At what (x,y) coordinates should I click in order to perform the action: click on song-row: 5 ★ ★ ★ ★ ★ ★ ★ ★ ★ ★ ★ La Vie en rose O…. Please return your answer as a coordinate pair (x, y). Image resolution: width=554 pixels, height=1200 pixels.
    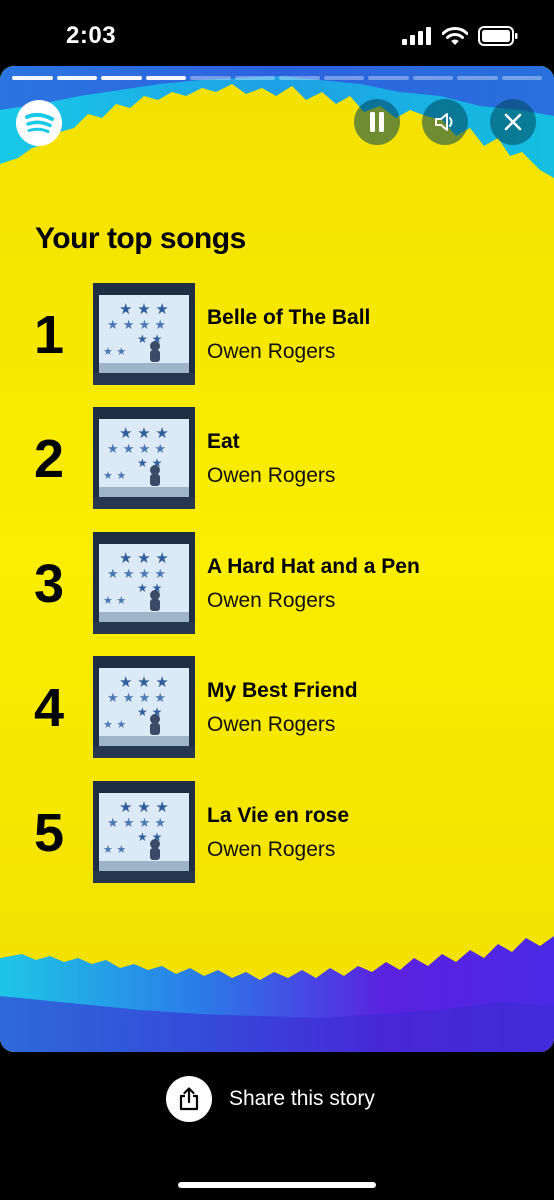
    Looking at the image, I should click on (277, 833).